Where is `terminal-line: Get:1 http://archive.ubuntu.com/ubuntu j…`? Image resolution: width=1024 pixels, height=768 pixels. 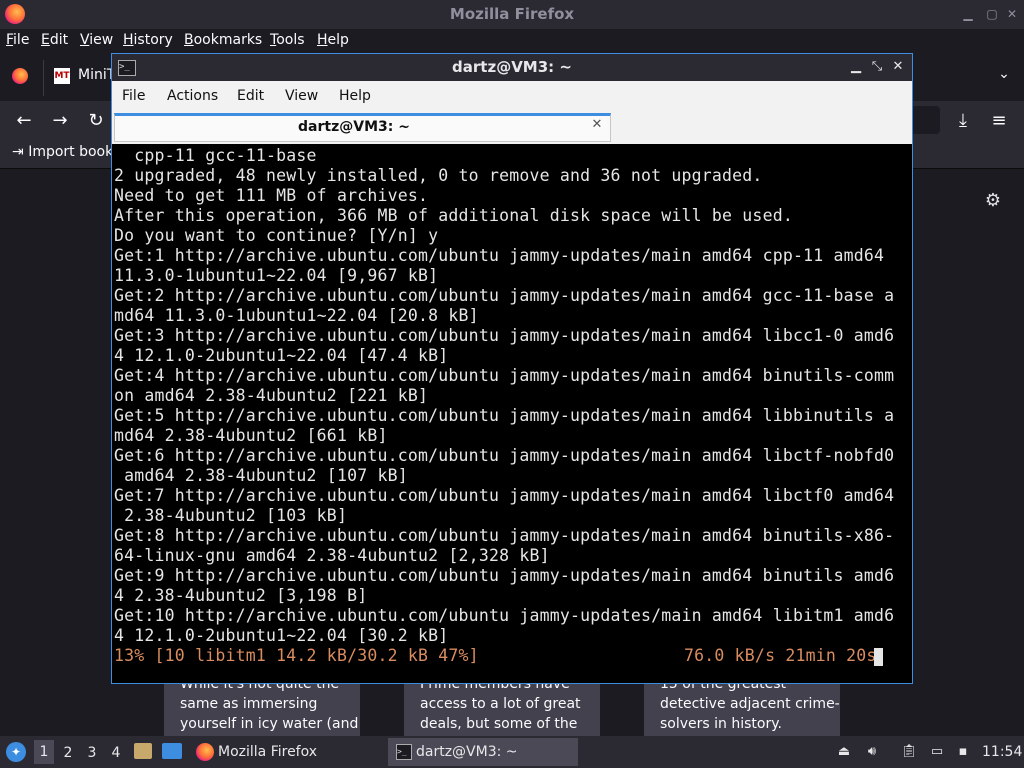 terminal-line: Get:1 http://archive.ubuntu.com/ubuntu j… is located at coordinates (499, 255).